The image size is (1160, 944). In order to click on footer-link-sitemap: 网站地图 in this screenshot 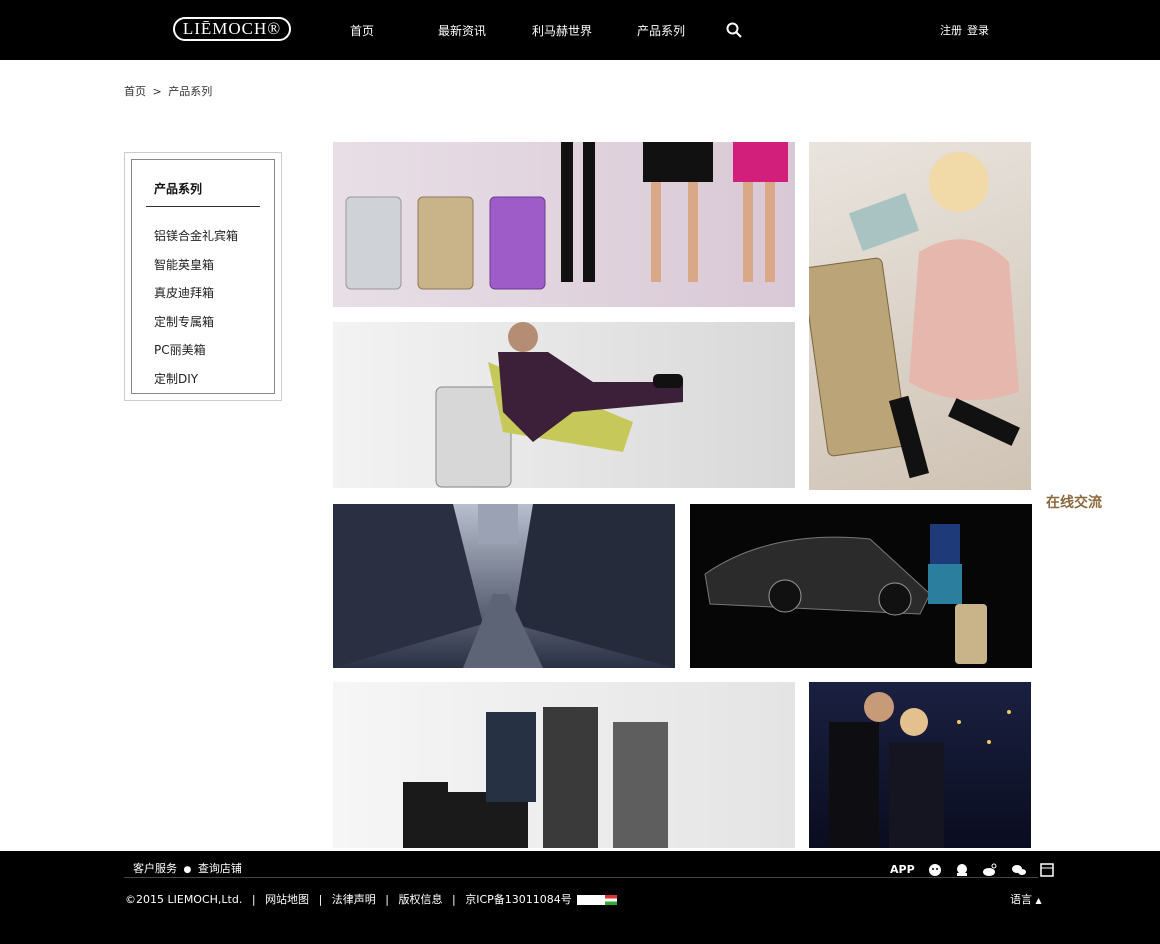, I will do `click(287, 899)`.